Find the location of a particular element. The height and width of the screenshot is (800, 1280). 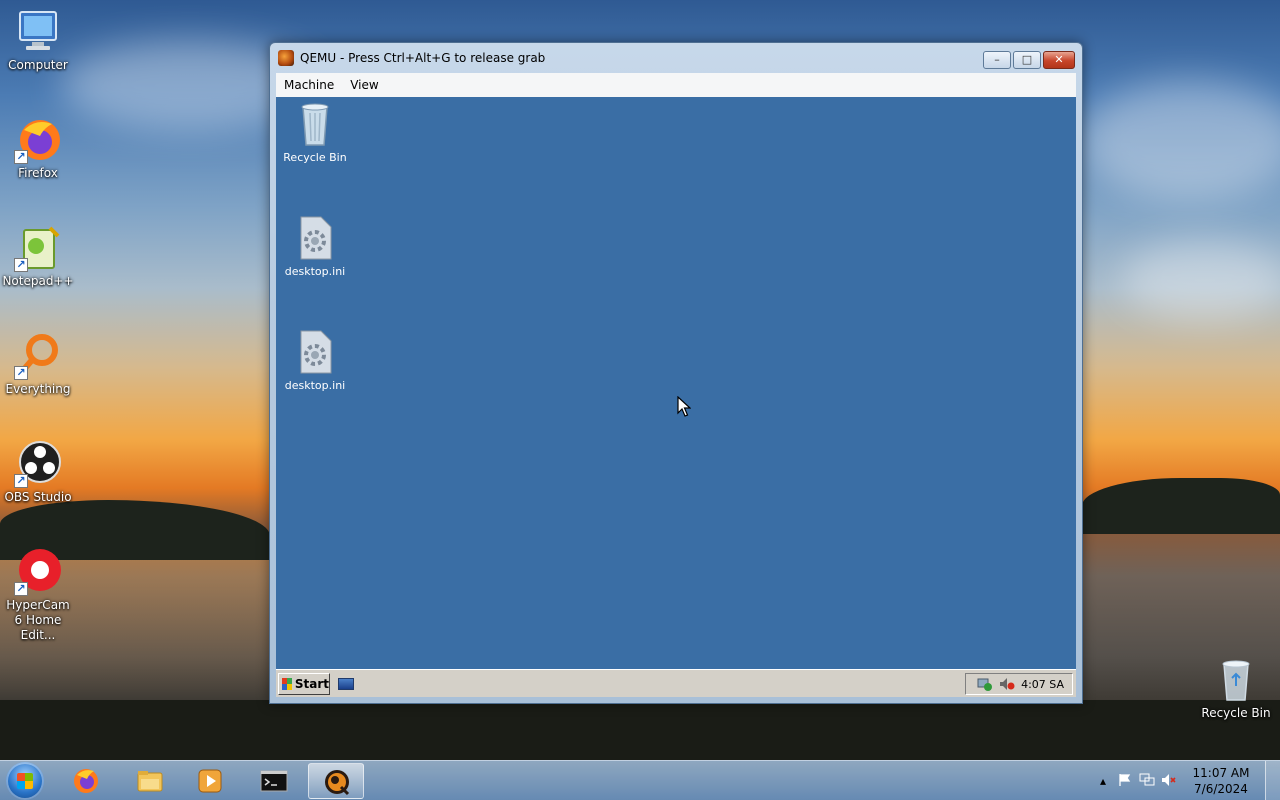

firefox-icon: ↗ is located at coordinates (38, 140).